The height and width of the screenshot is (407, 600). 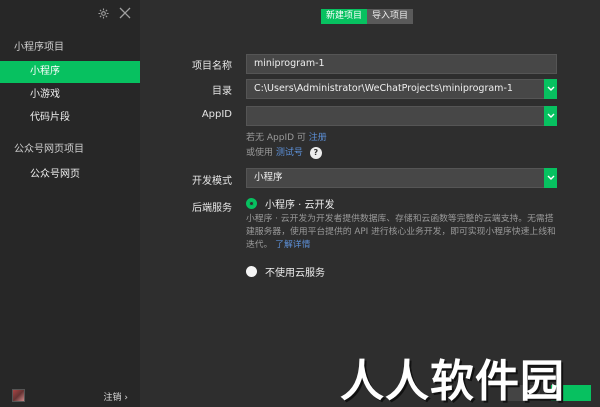 What do you see at coordinates (401, 64) in the screenshot?
I see `project-name-input: miniprogram-1` at bounding box center [401, 64].